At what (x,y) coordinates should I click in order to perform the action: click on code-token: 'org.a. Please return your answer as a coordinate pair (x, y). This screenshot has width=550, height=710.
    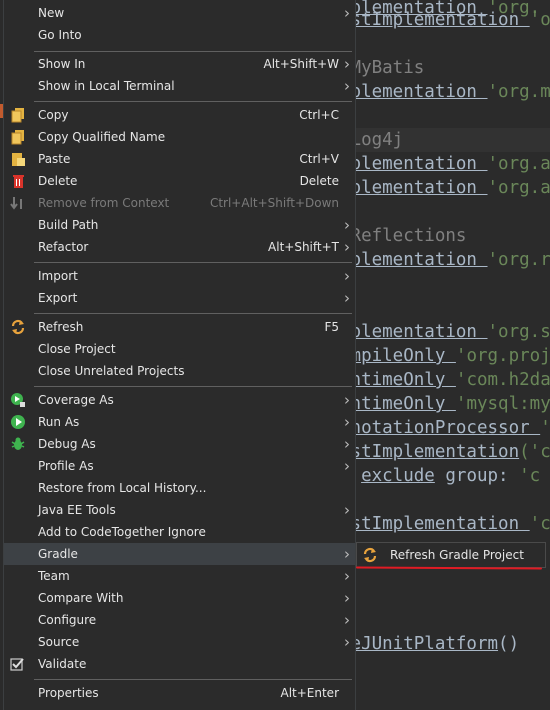
    Looking at the image, I should click on (518, 188).